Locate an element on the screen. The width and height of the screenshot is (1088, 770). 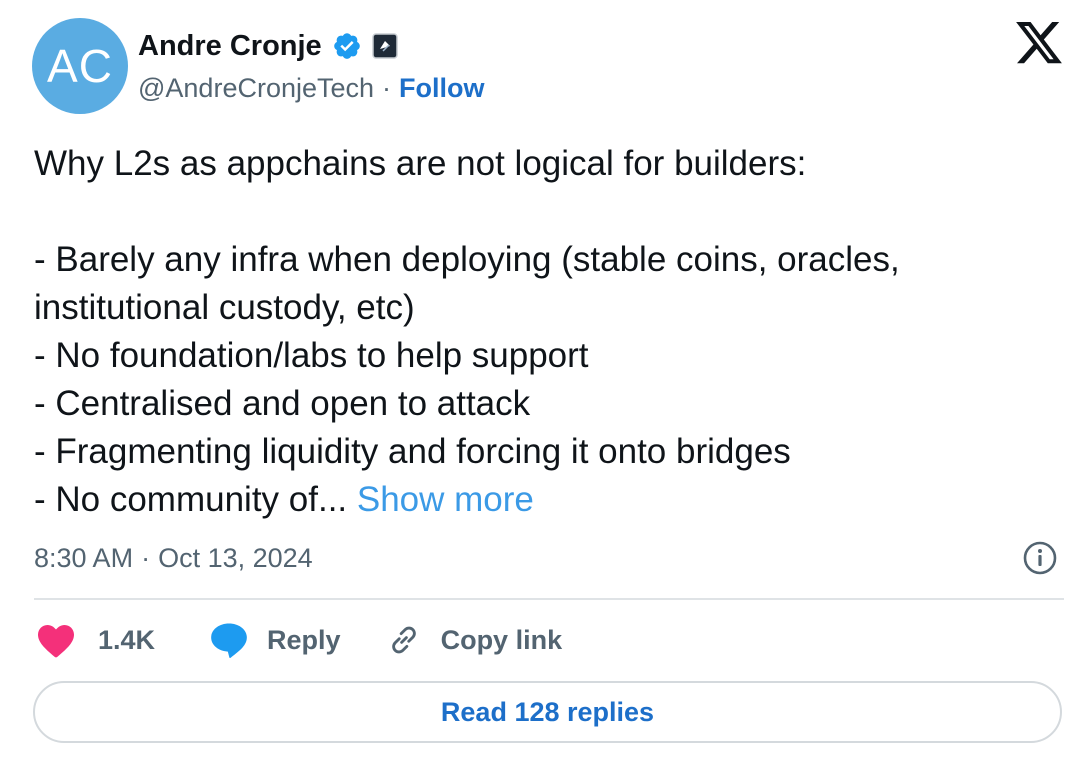
divider is located at coordinates (549, 599).